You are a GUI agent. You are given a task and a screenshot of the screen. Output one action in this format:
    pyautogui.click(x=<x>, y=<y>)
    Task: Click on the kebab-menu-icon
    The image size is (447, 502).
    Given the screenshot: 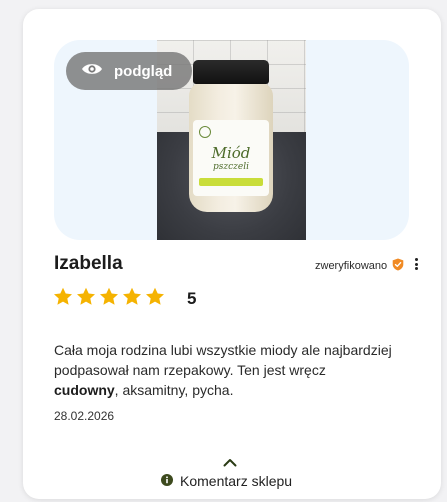 What is the action you would take?
    pyautogui.click(x=416, y=264)
    